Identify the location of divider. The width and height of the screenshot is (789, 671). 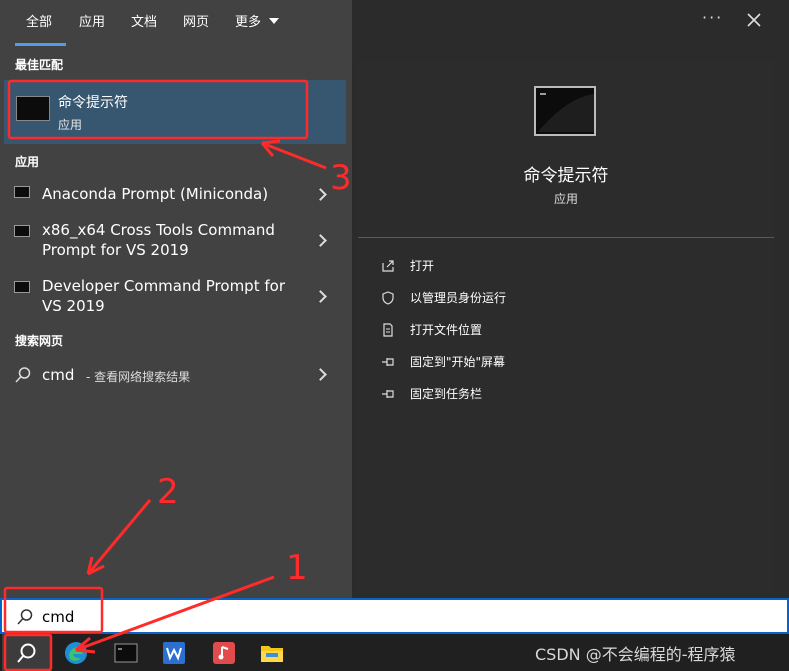
(566, 237).